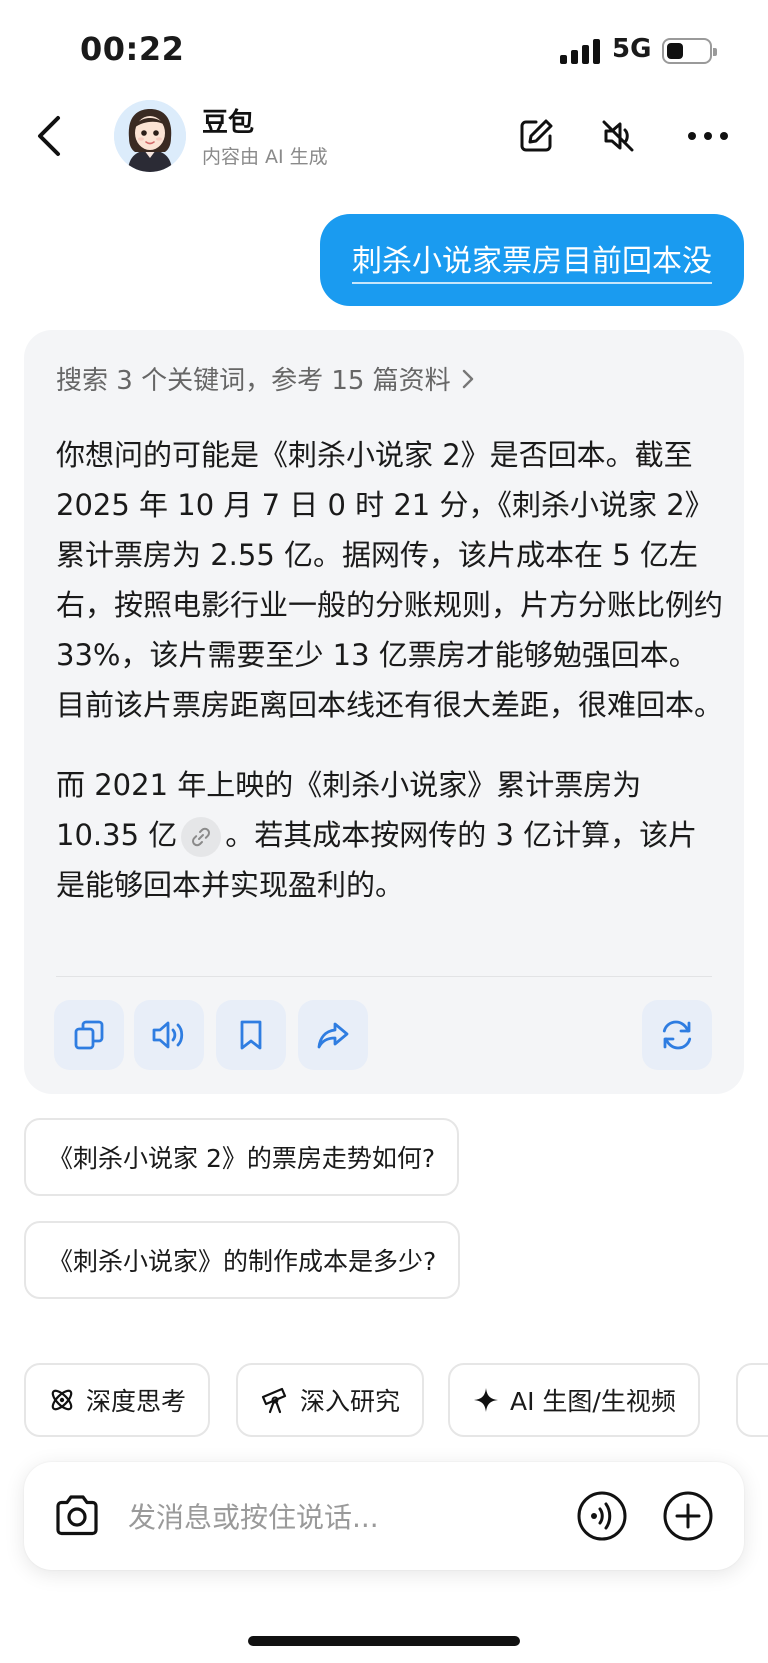 The height and width of the screenshot is (1663, 768). Describe the element at coordinates (384, 1641) in the screenshot. I see `home-indicator` at that location.